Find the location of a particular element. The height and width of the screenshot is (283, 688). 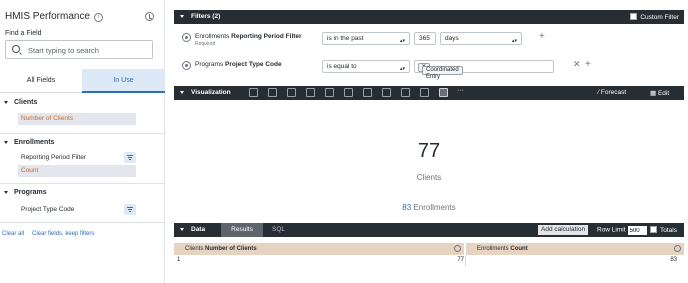

search-icon is located at coordinates (16, 49).